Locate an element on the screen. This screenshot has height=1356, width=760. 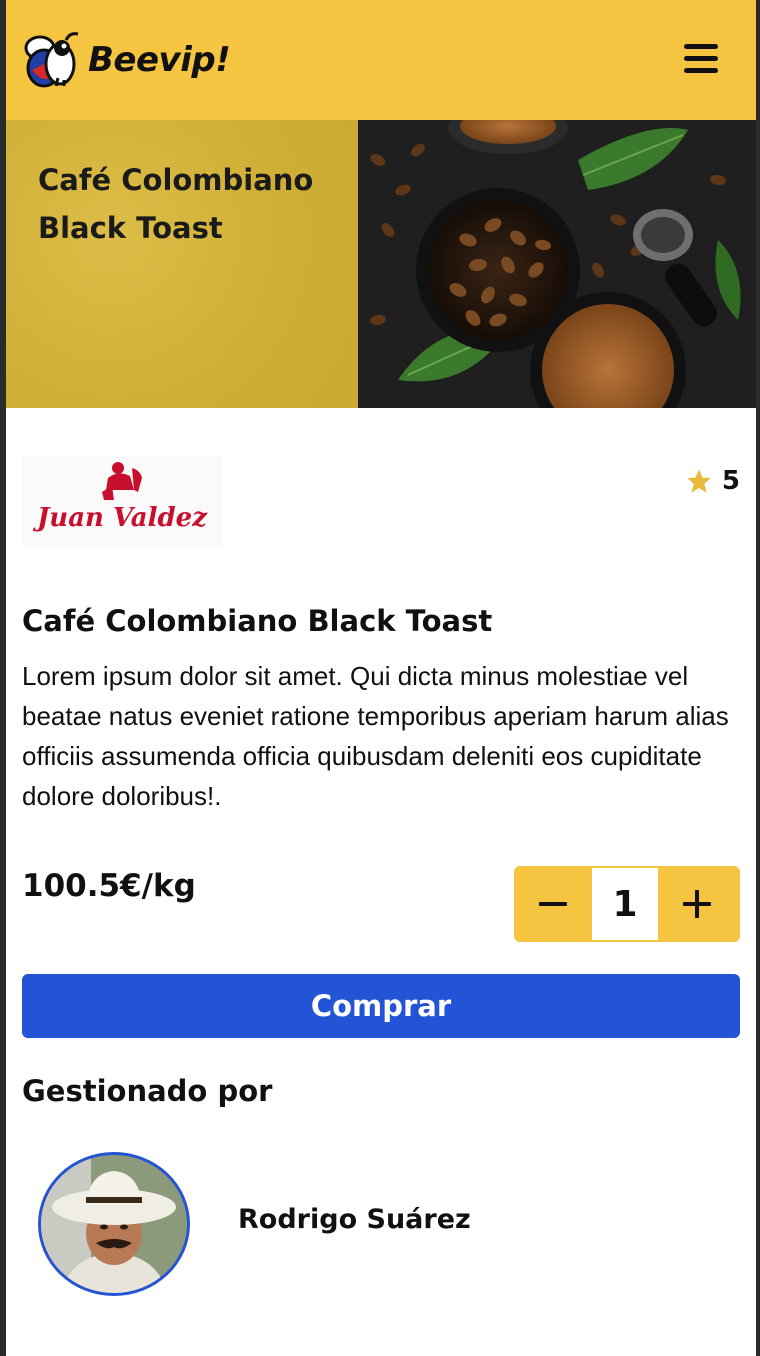
decrease-quantity-button is located at coordinates (553, 904).